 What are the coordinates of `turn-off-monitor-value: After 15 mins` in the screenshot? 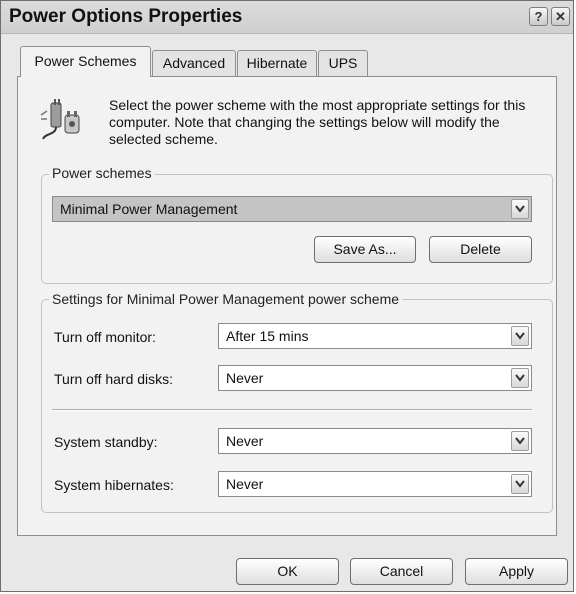 It's located at (267, 336).